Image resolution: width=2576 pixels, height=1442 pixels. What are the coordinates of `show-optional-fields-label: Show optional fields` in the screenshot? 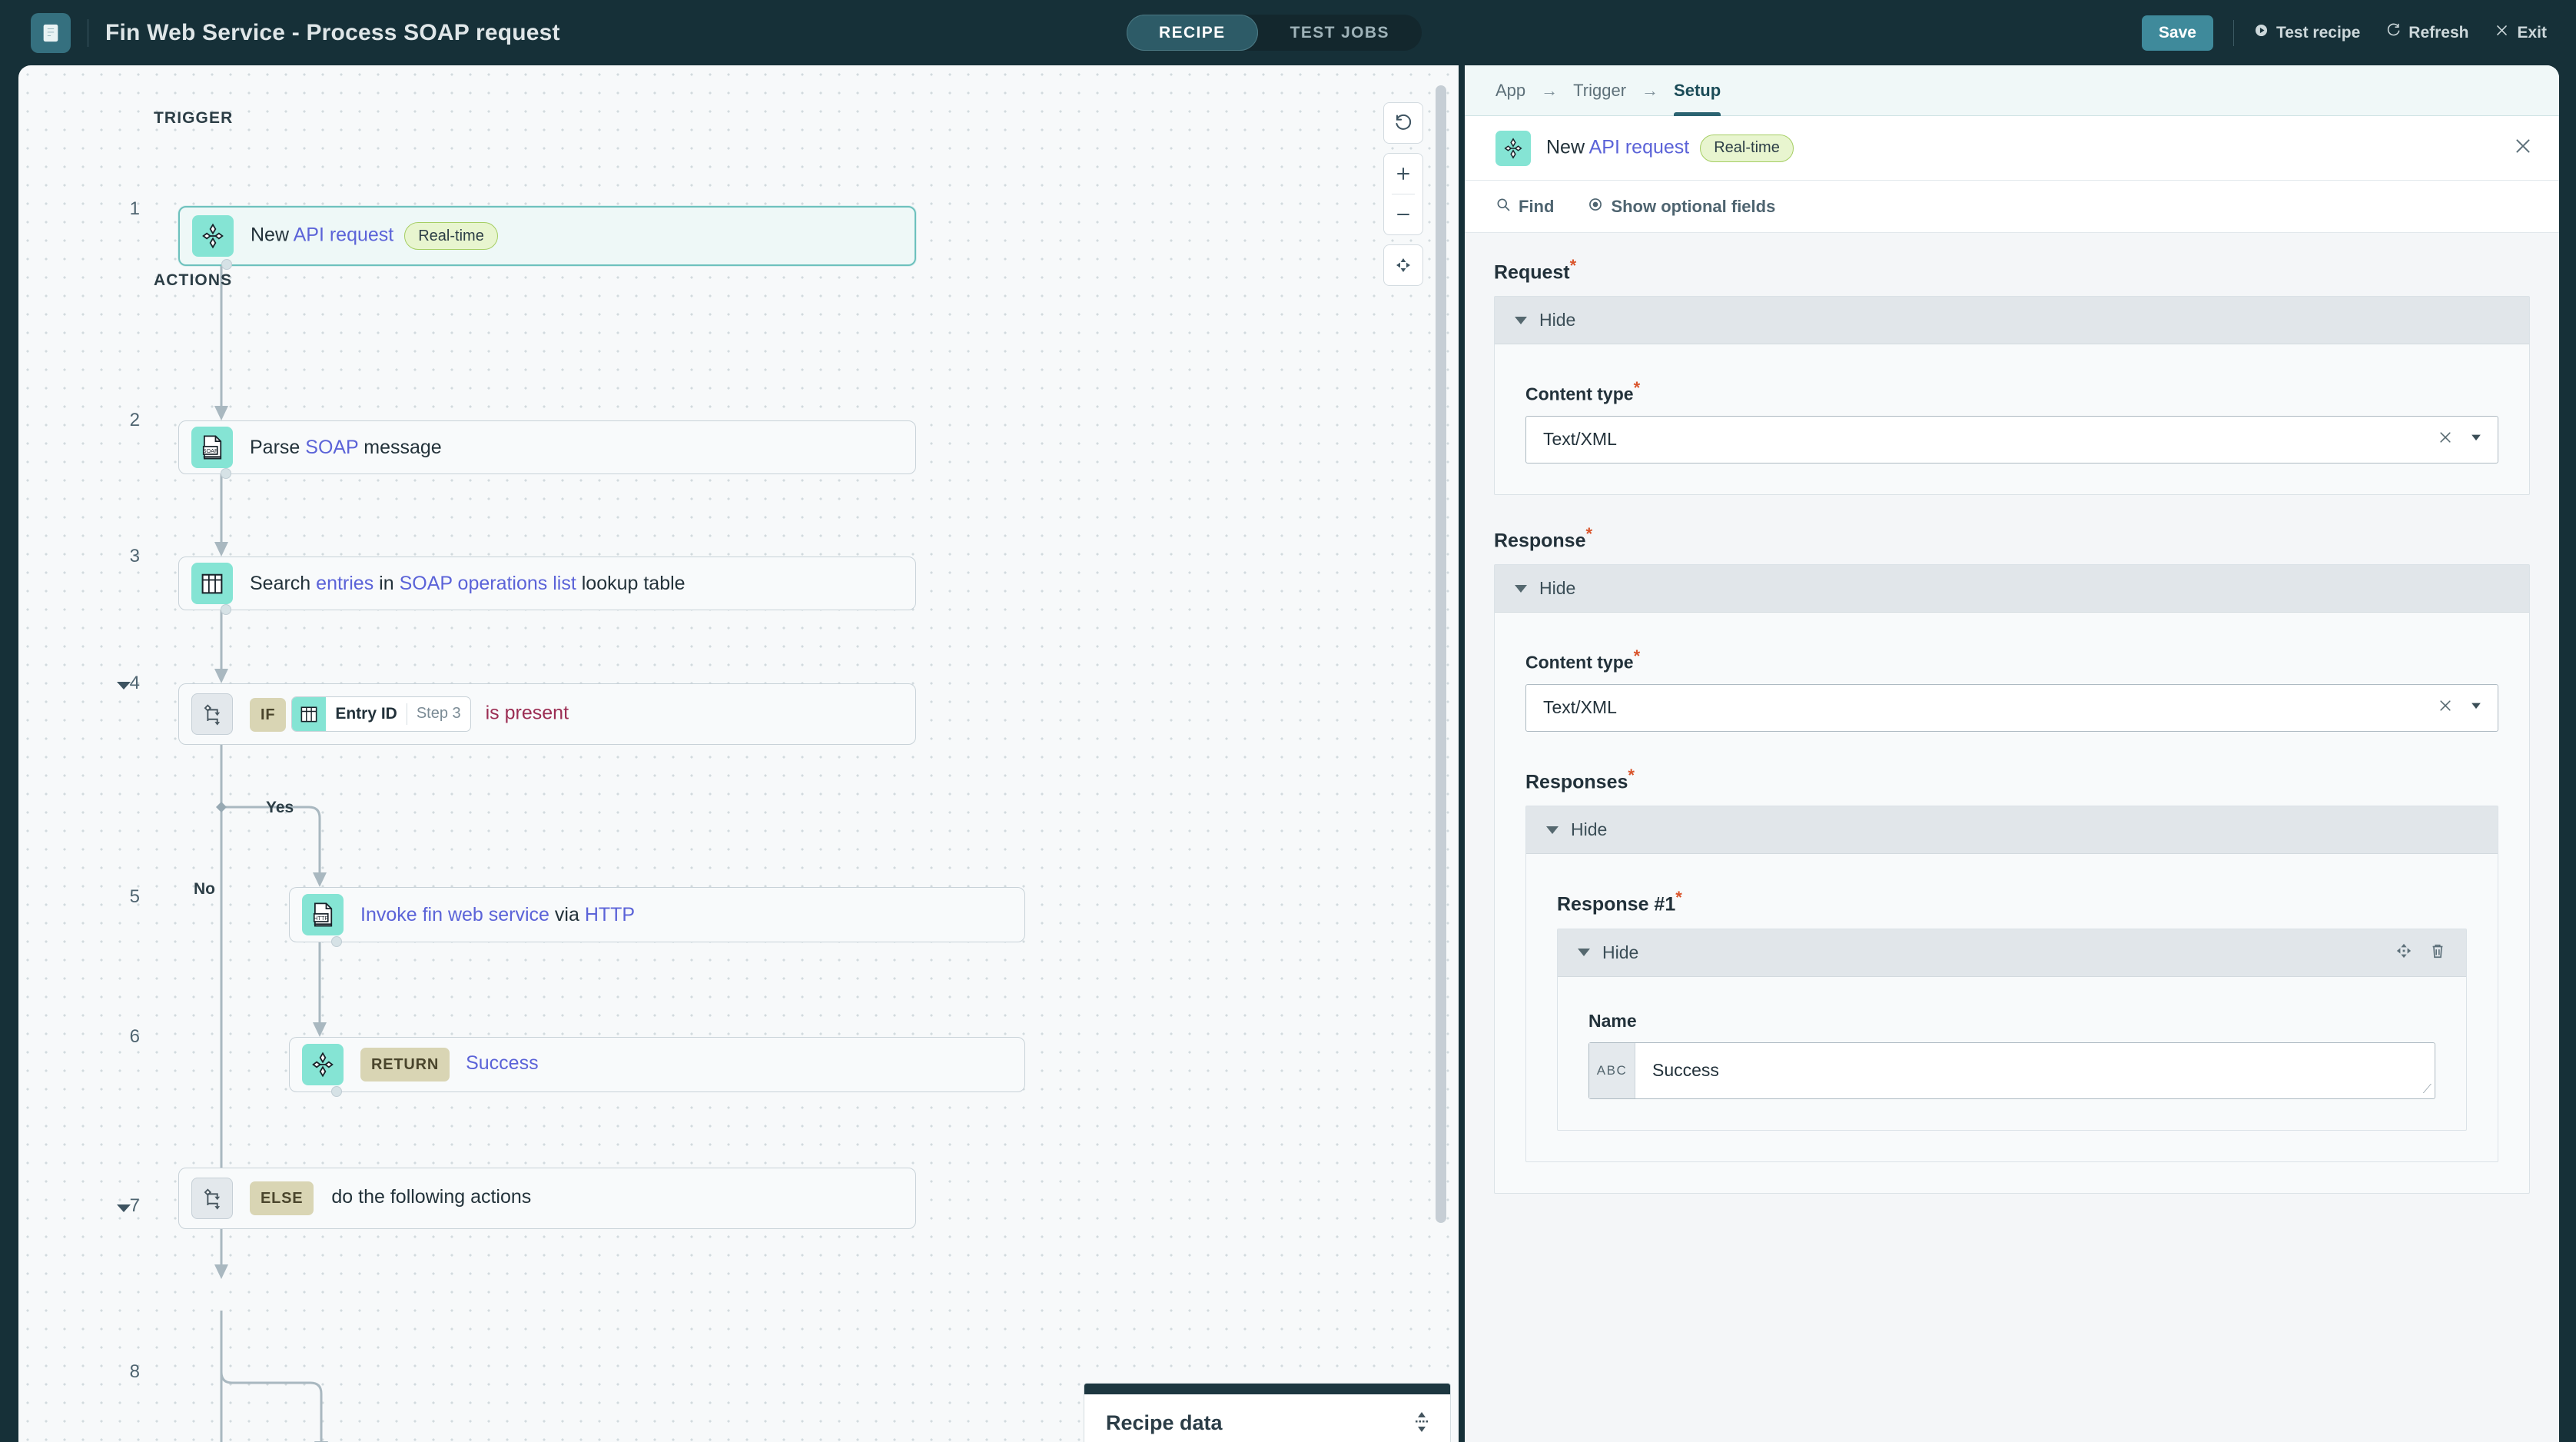 It's located at (1694, 206).